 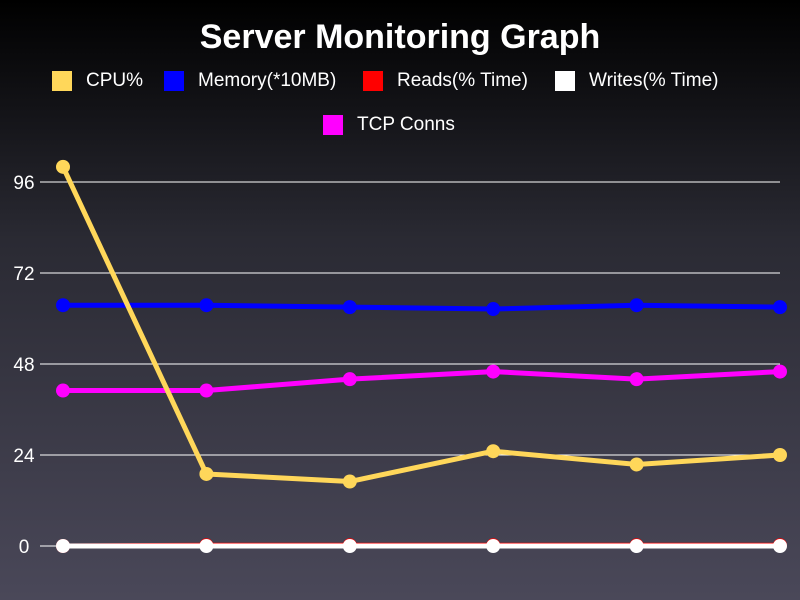 I want to click on y-tick-label: 24, so click(x=24, y=456).